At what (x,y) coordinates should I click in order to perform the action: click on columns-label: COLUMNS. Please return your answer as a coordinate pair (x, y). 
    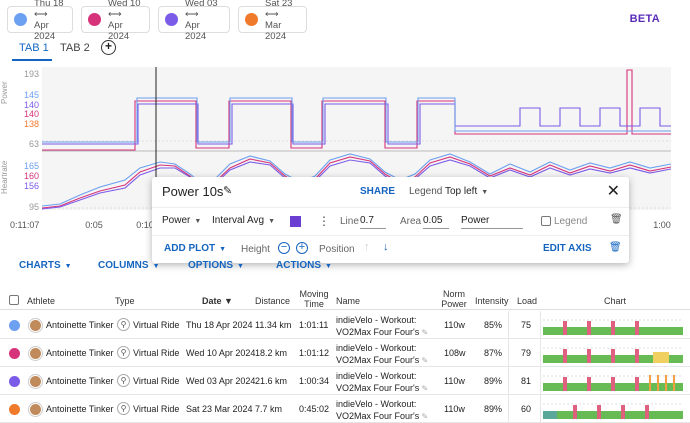
    Looking at the image, I should click on (123, 265).